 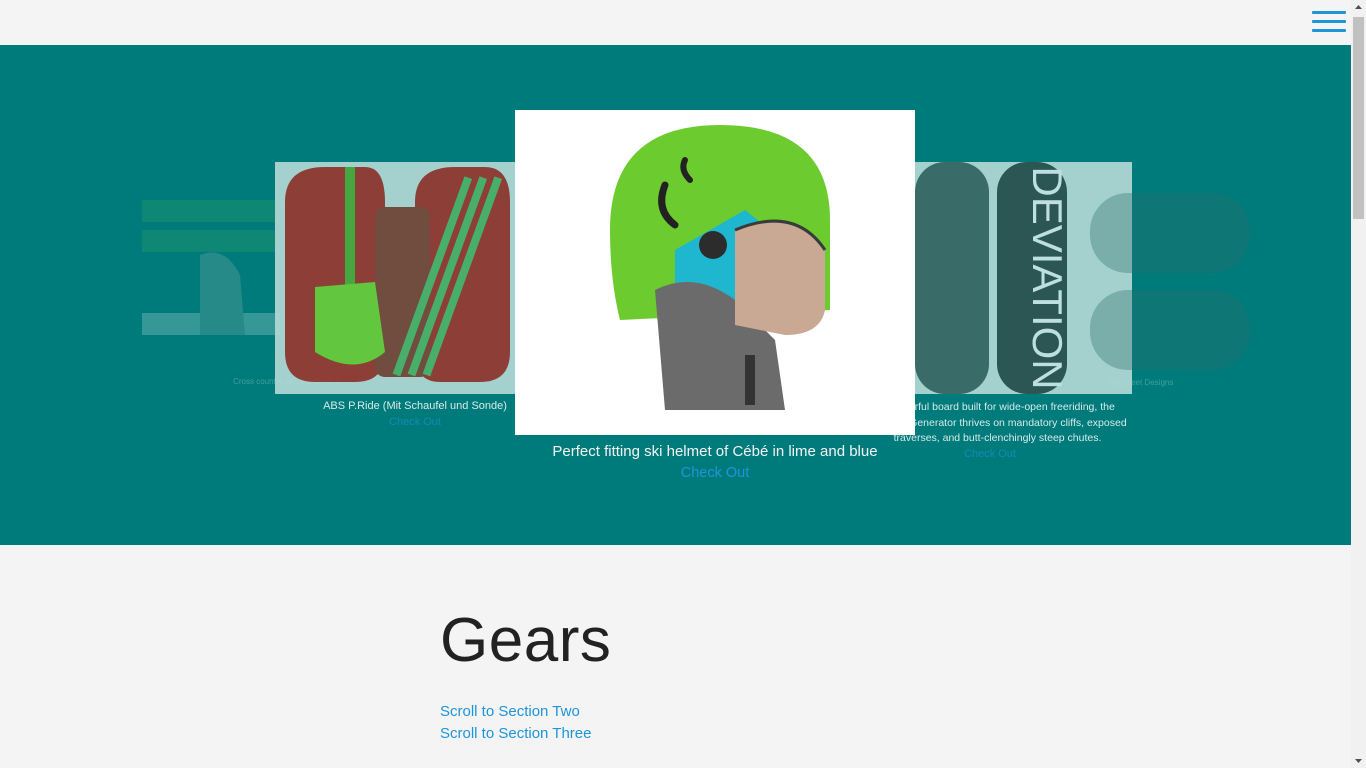 What do you see at coordinates (1170, 281) in the screenshot?
I see `board-image` at bounding box center [1170, 281].